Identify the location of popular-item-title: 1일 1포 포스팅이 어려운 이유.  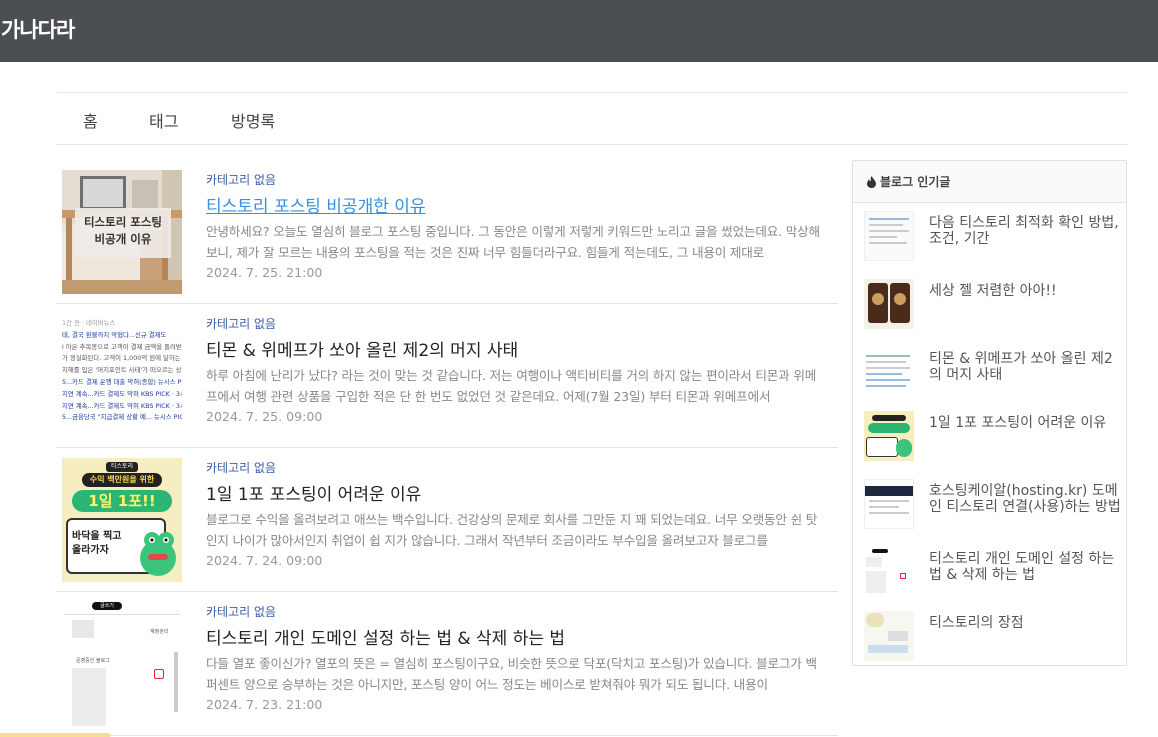
(1018, 423).